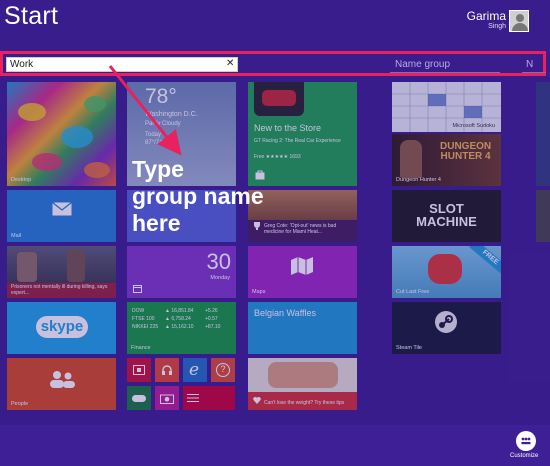 The image size is (550, 466). I want to click on tile-calendar: 30 Monday, so click(181, 272).